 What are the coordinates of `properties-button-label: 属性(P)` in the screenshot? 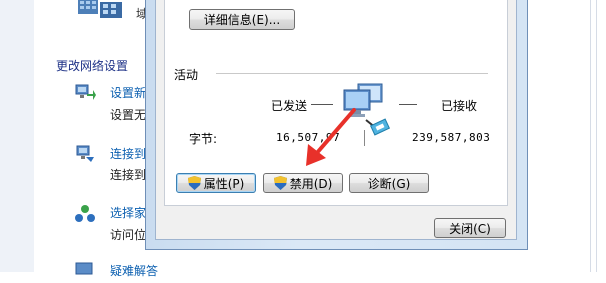 It's located at (224, 183).